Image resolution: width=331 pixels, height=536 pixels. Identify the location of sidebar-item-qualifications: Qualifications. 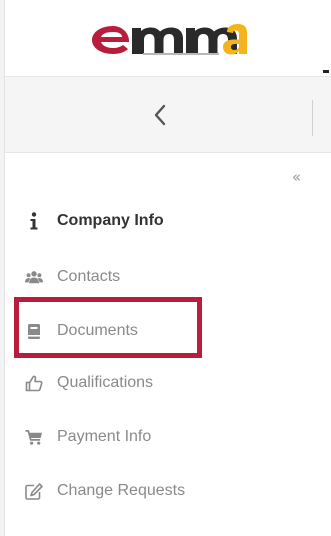
(155, 383).